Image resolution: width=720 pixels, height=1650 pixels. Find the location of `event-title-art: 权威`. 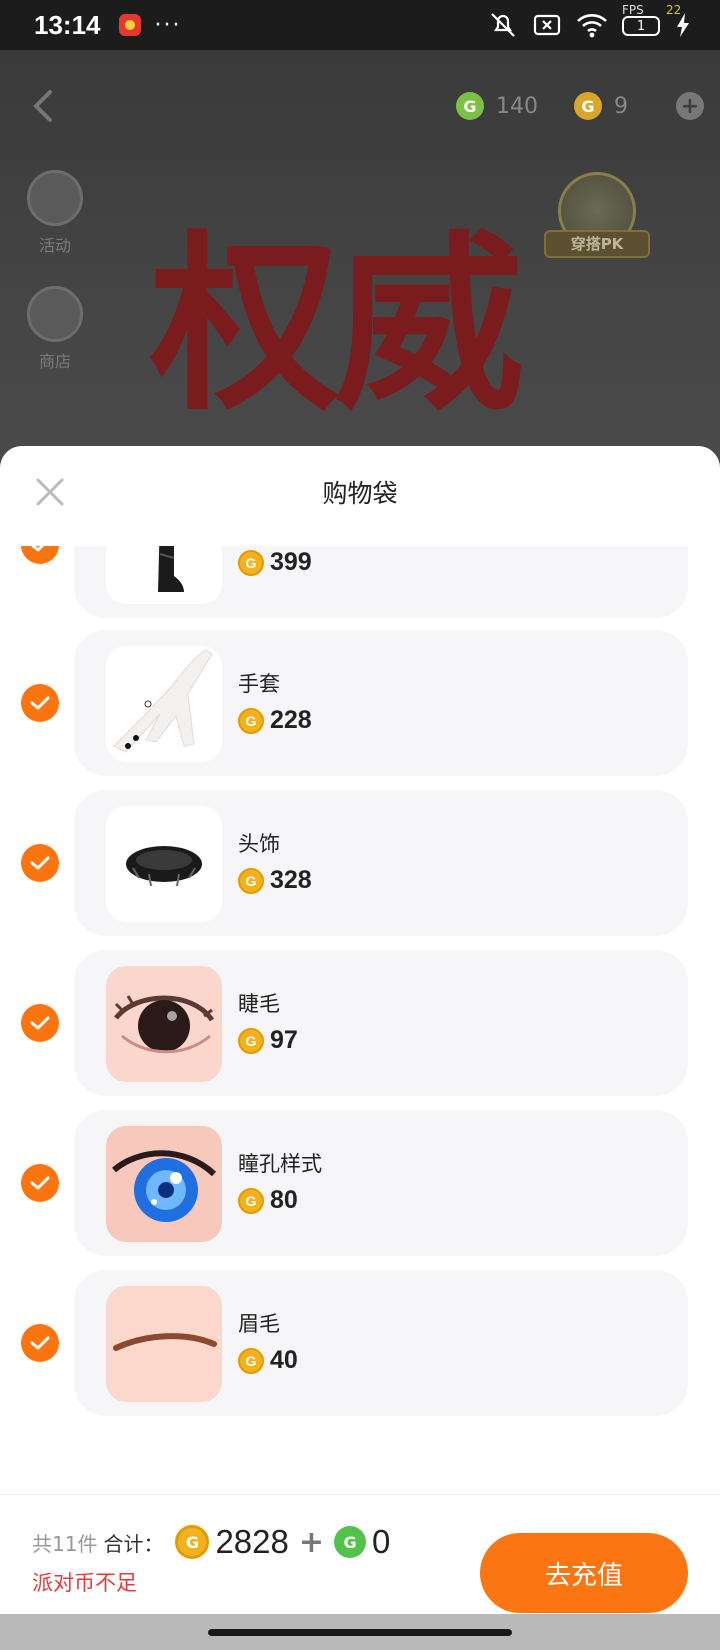

event-title-art: 权威 is located at coordinates (337, 324).